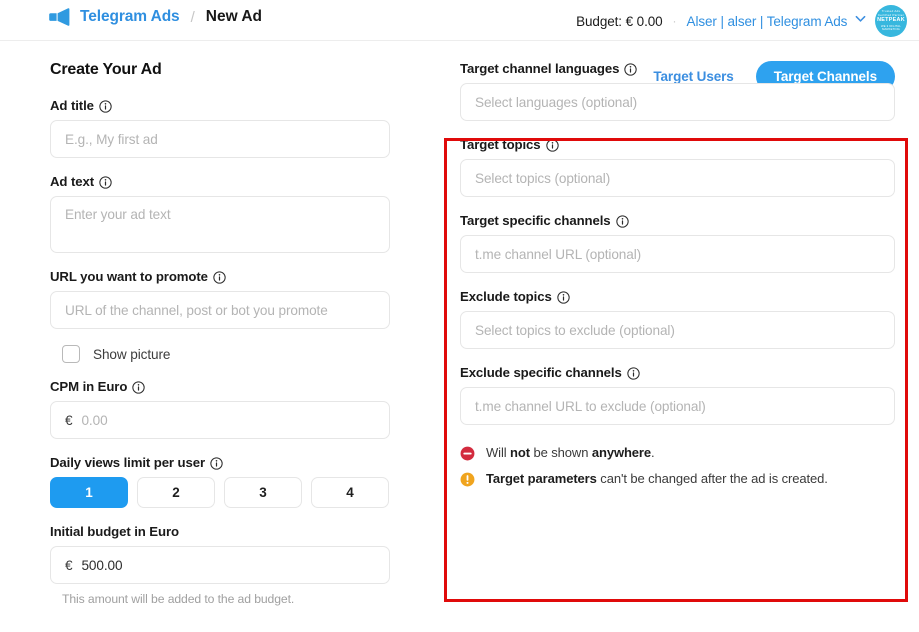  Describe the element at coordinates (541, 479) in the screenshot. I see `note-target-parameters-bold: Target parameters` at that location.